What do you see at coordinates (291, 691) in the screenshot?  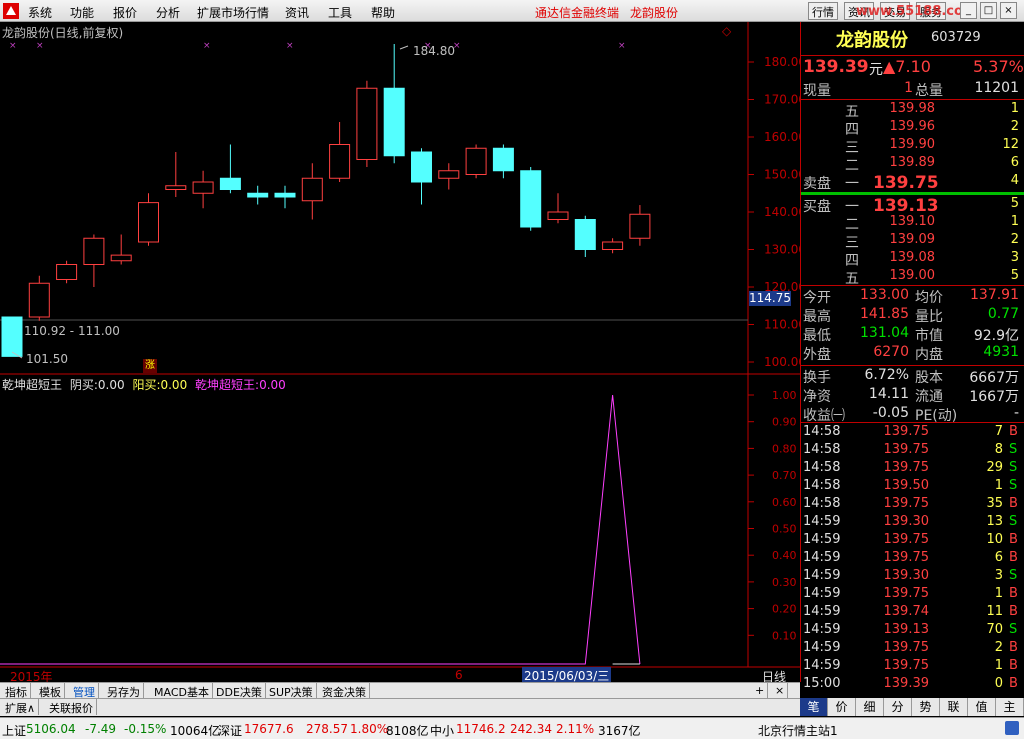 I see `indicator-tab: SUP决策` at bounding box center [291, 691].